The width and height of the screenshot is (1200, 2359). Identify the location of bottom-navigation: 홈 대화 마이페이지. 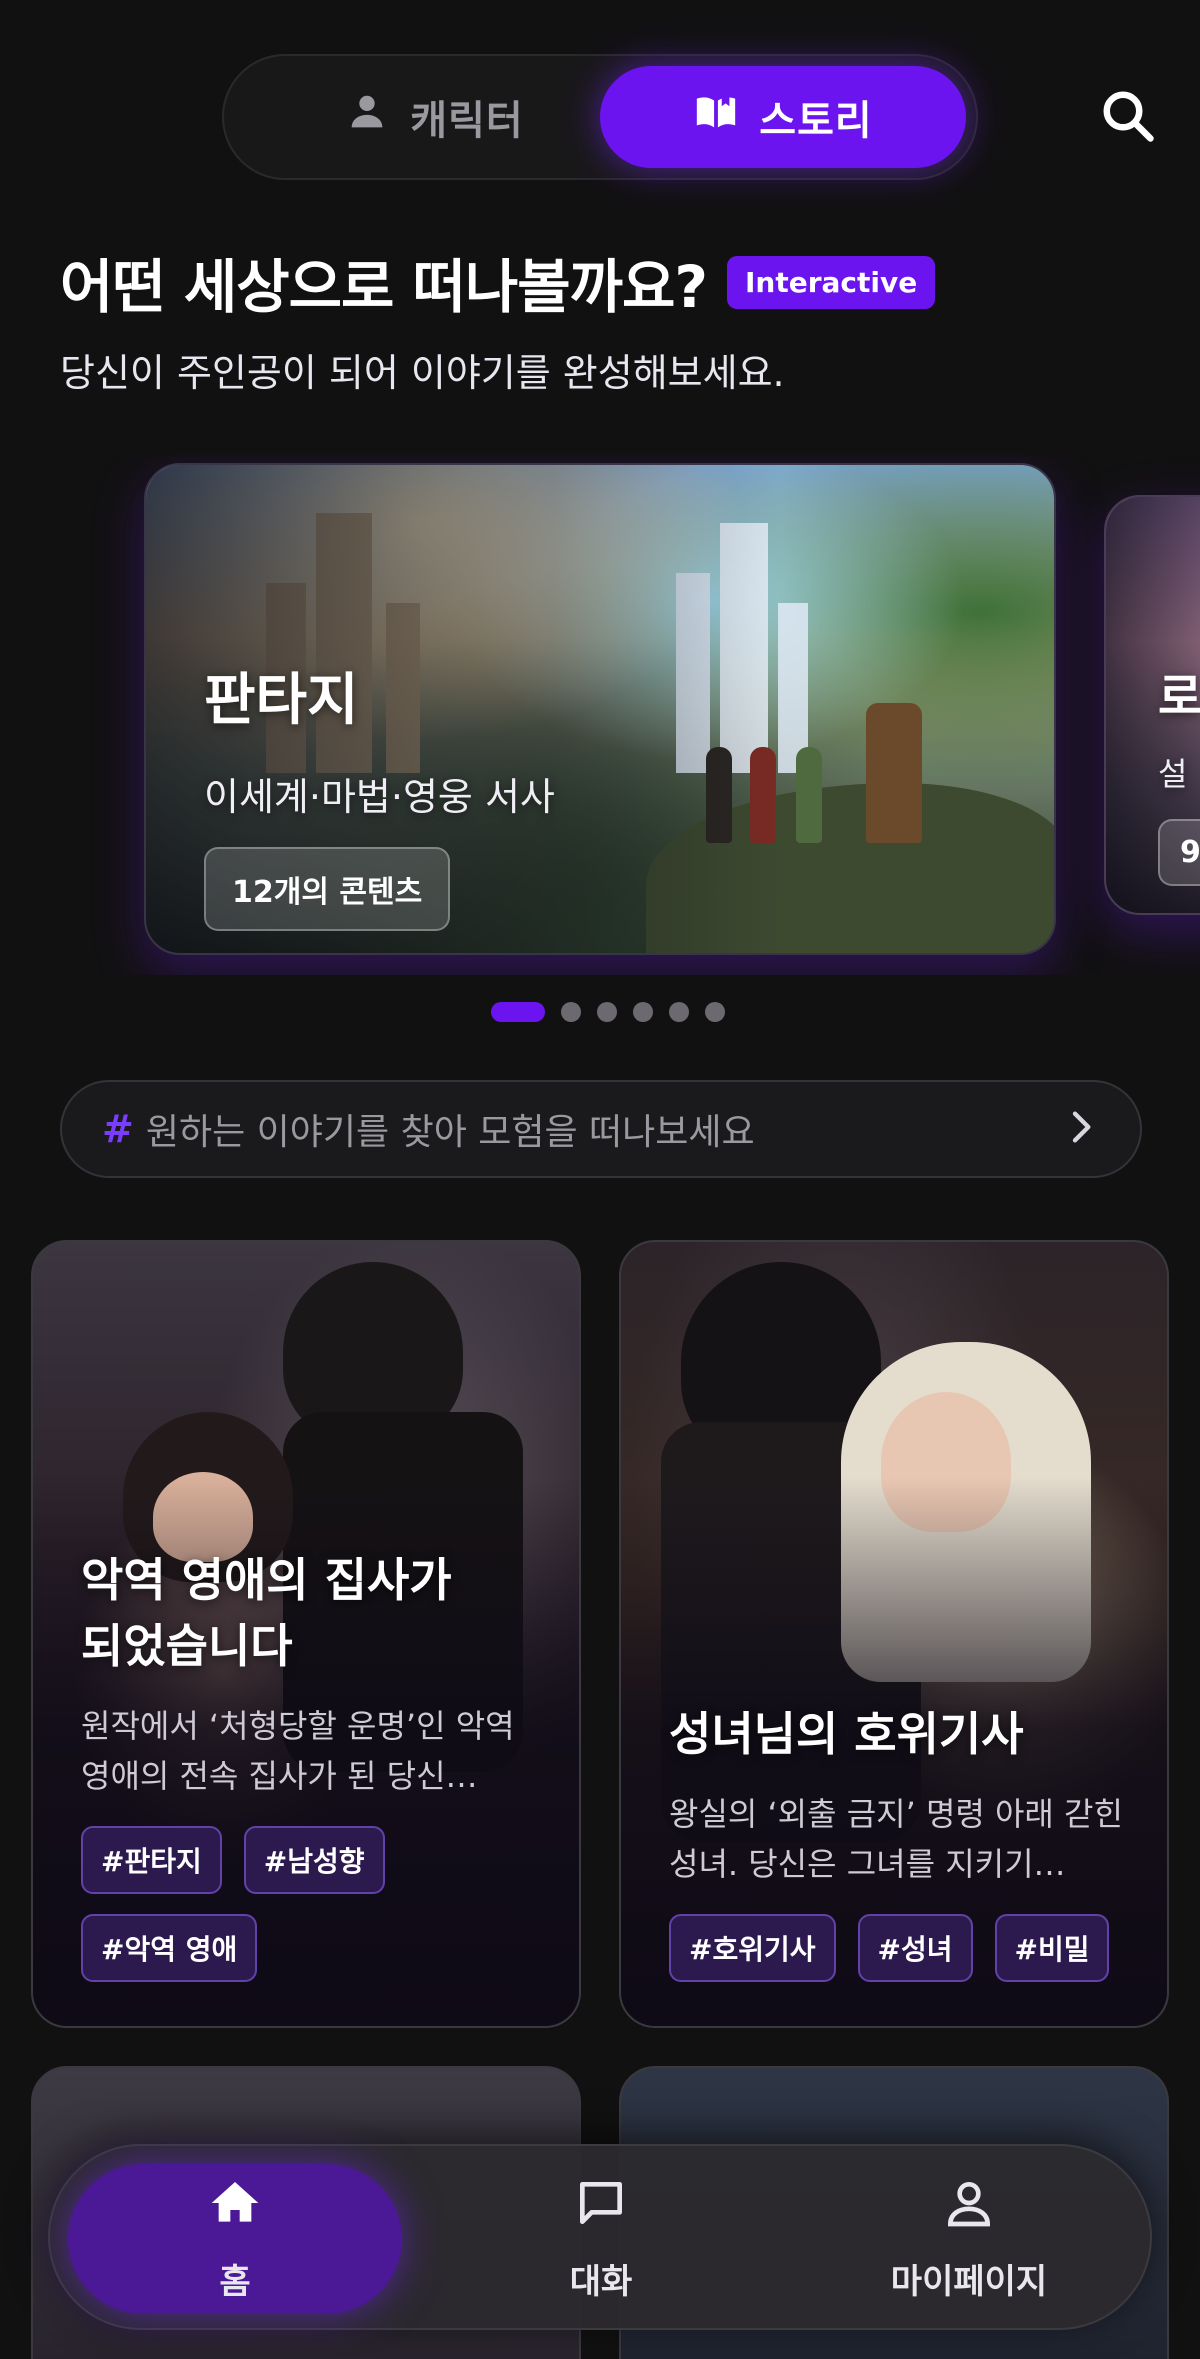
(600, 2237).